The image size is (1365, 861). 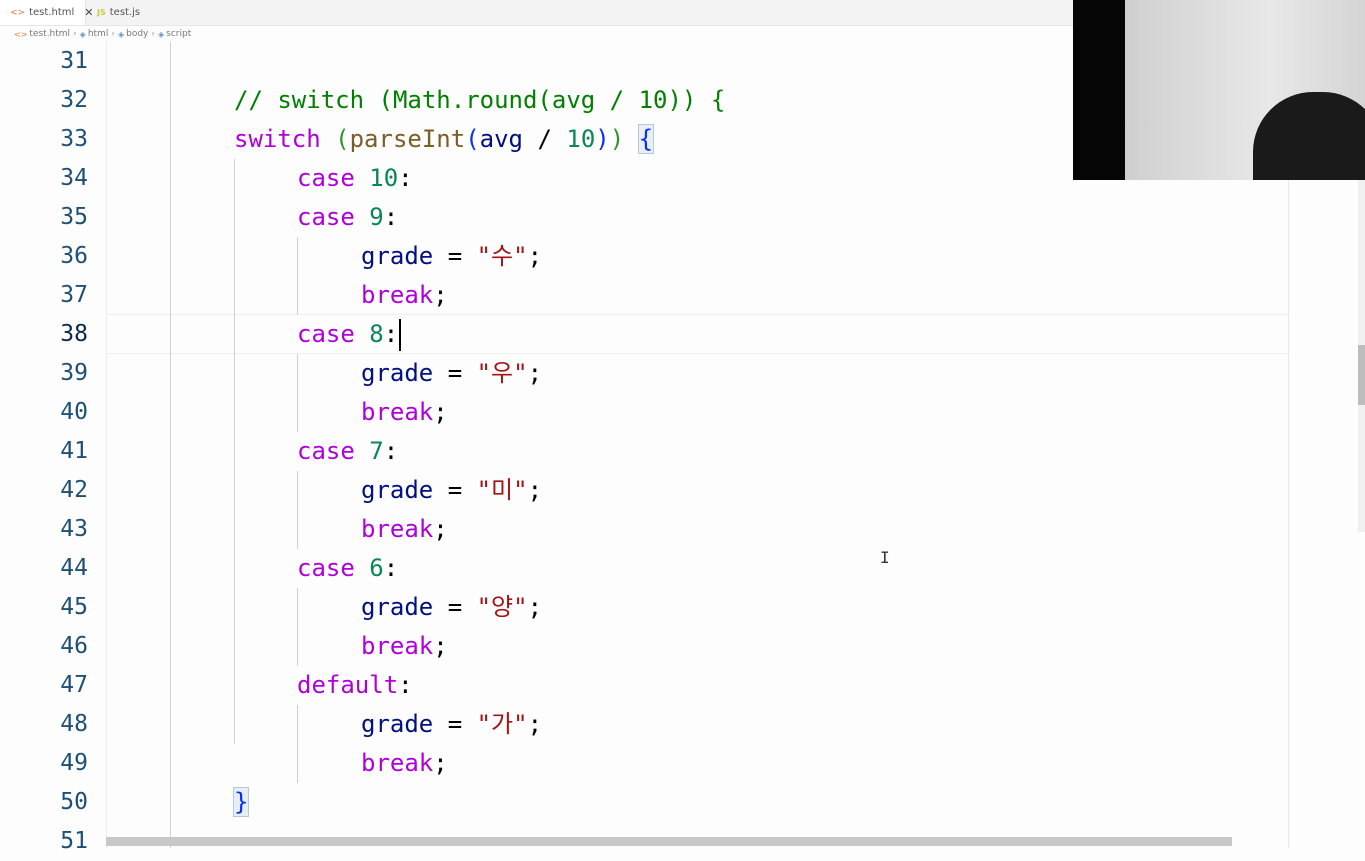 What do you see at coordinates (645, 802) in the screenshot?
I see `code-line: 50 }` at bounding box center [645, 802].